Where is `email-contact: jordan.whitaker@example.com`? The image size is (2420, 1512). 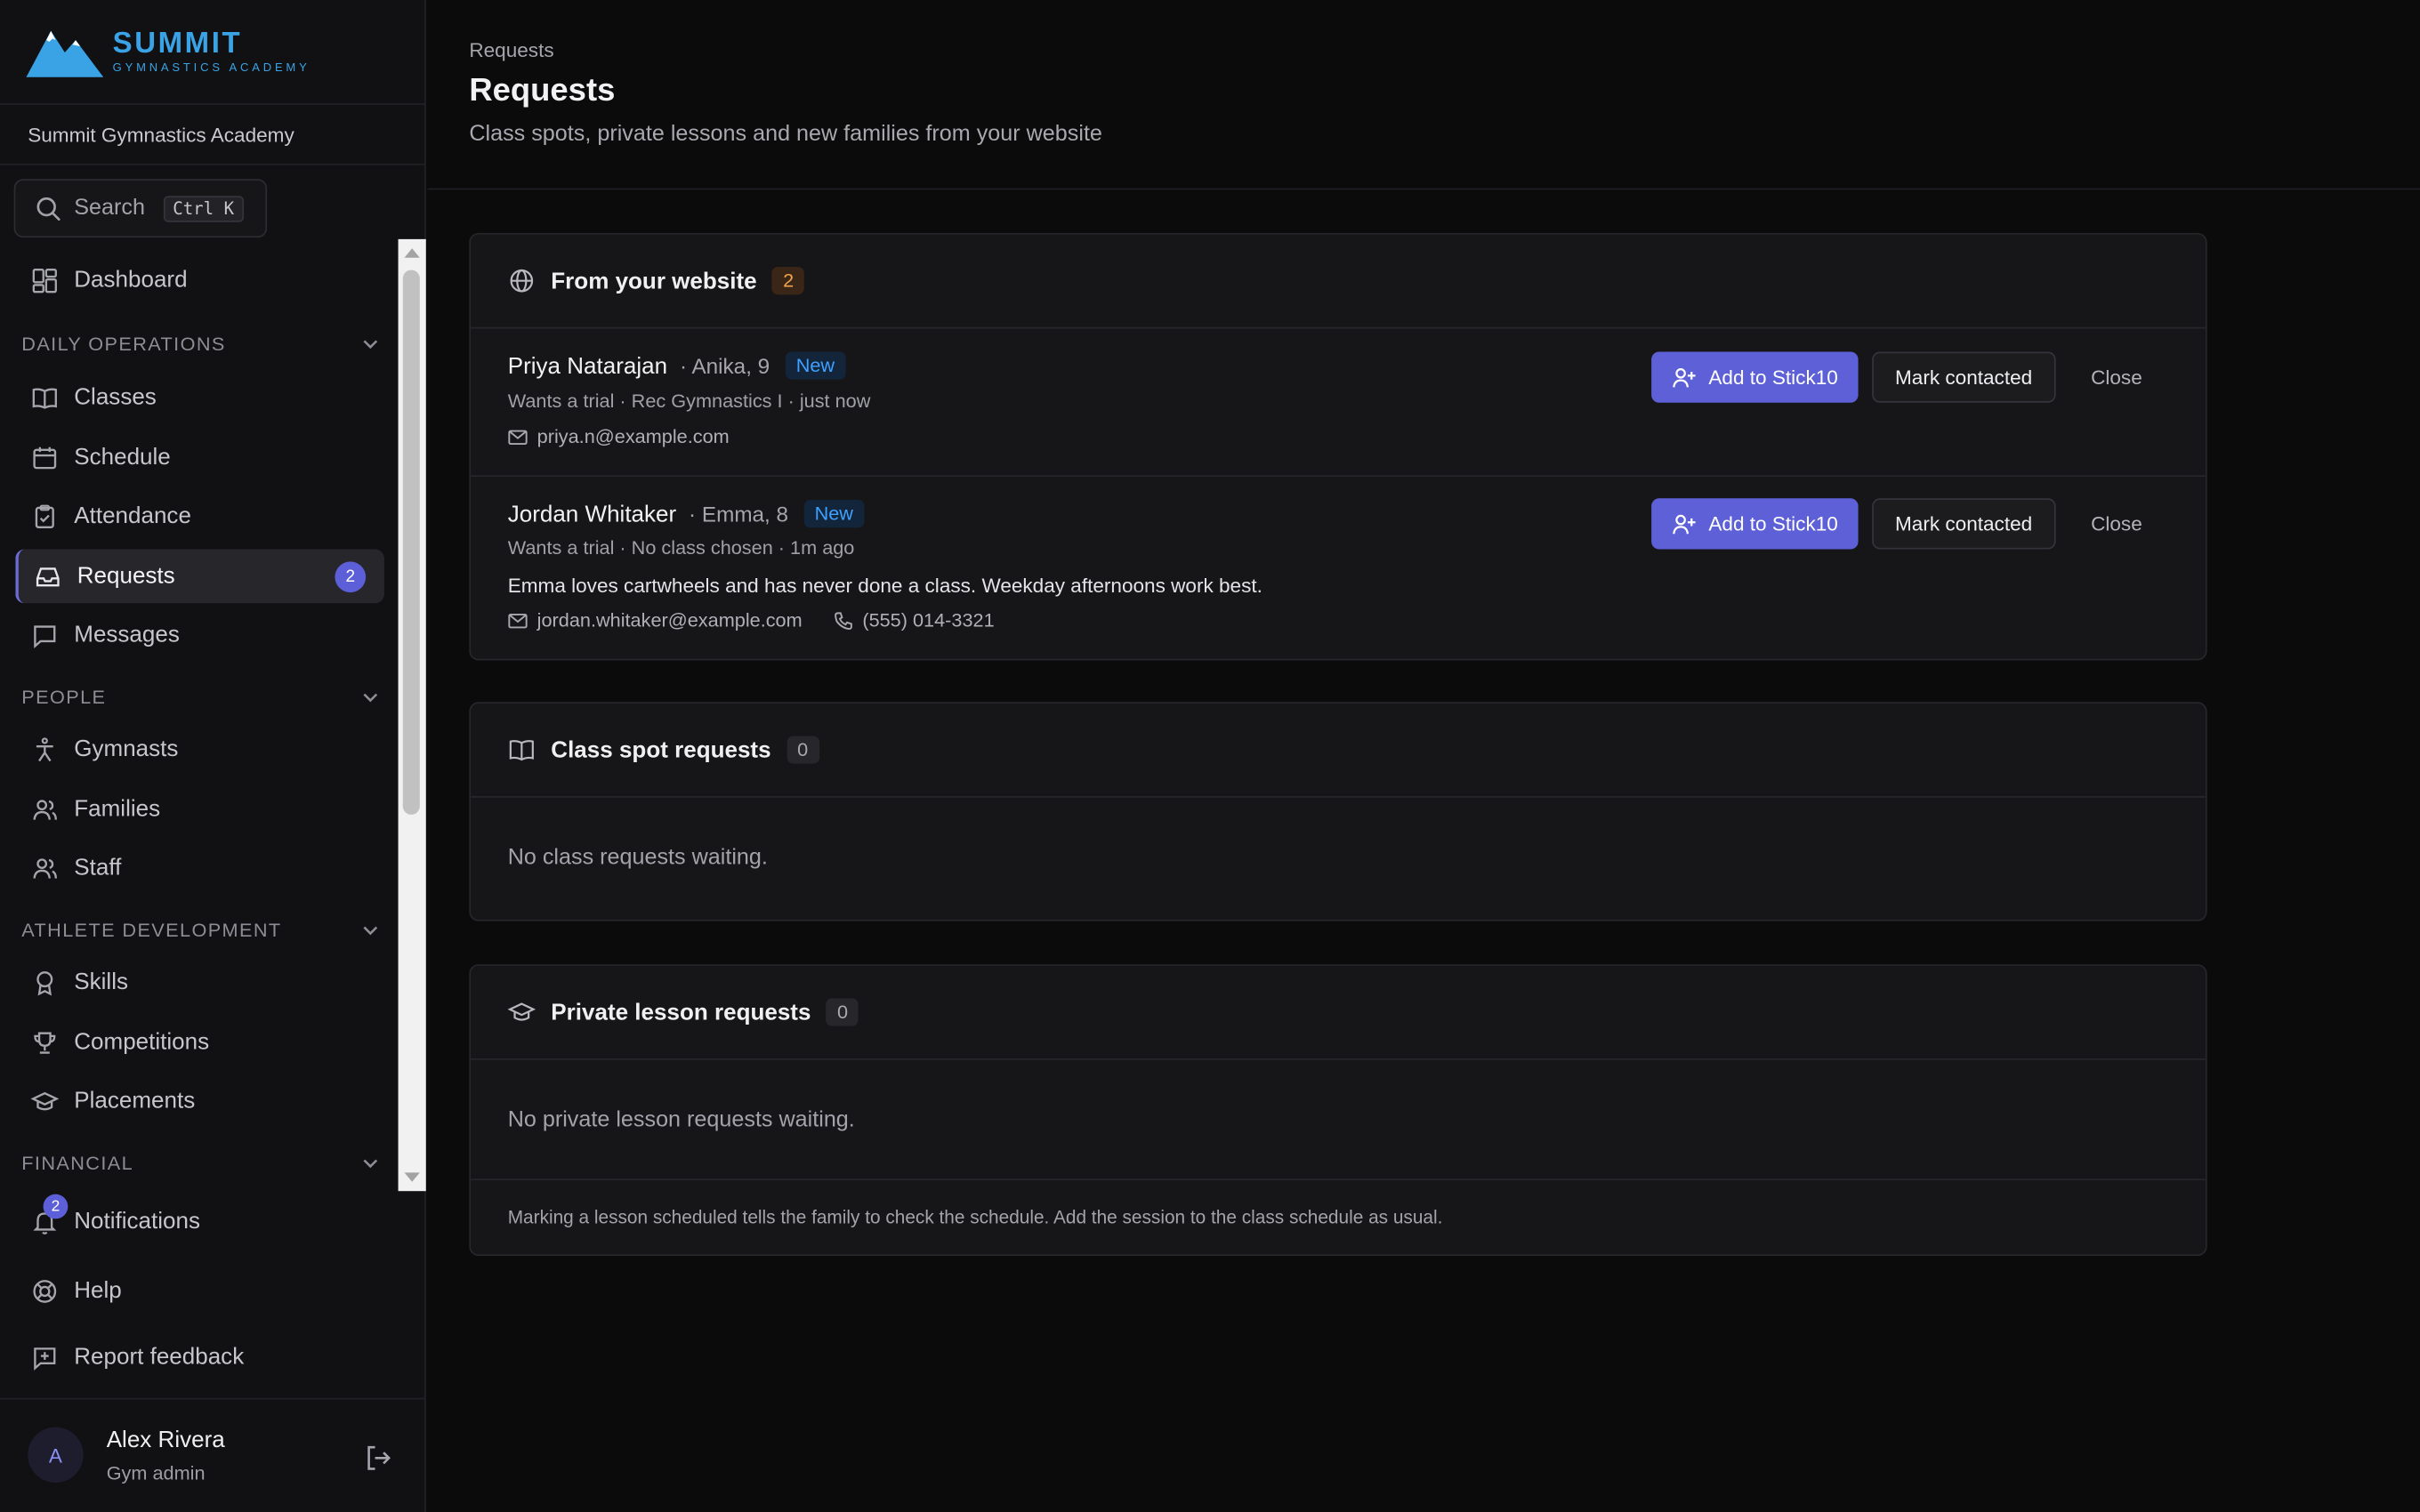
email-contact: jordan.whitaker@example.com is located at coordinates (655, 620).